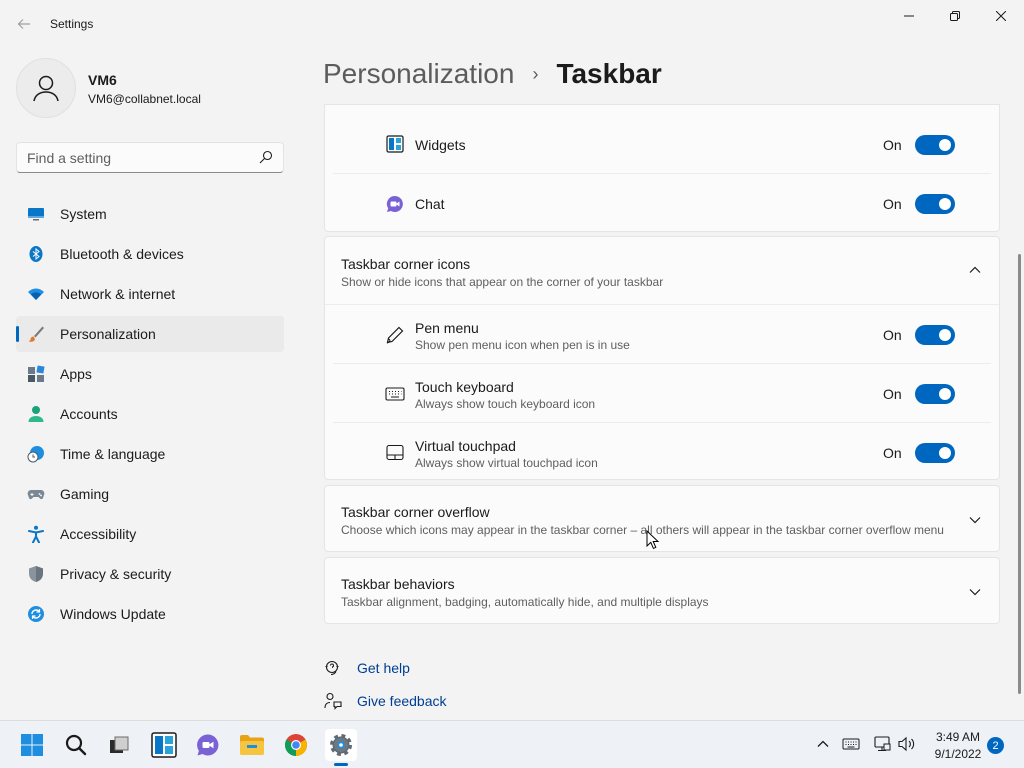  Describe the element at coordinates (512, 24) in the screenshot. I see `title-bar: Settings` at that location.